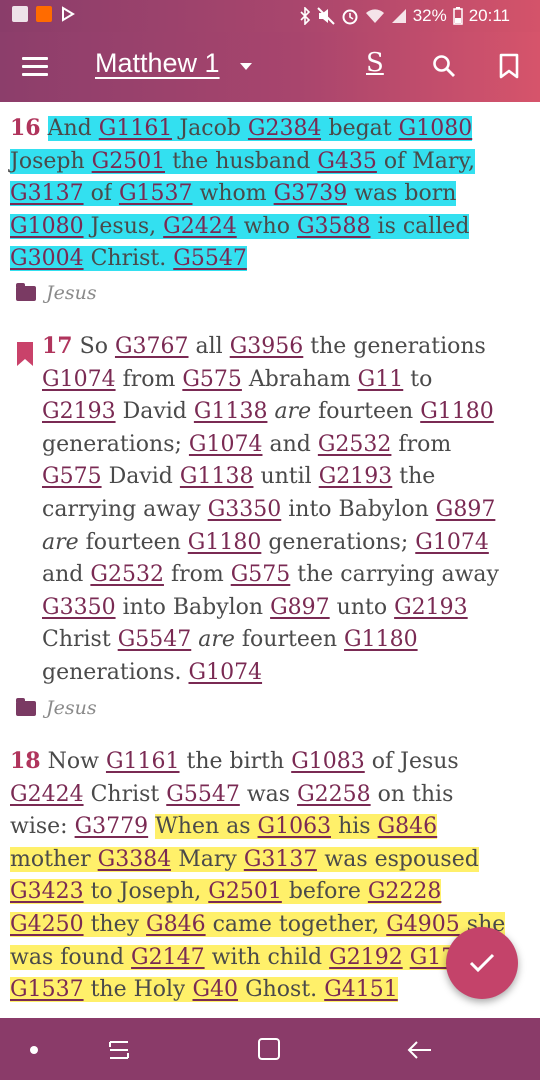  Describe the element at coordinates (267, 346) in the screenshot. I see `strongs-link: G3956` at that location.